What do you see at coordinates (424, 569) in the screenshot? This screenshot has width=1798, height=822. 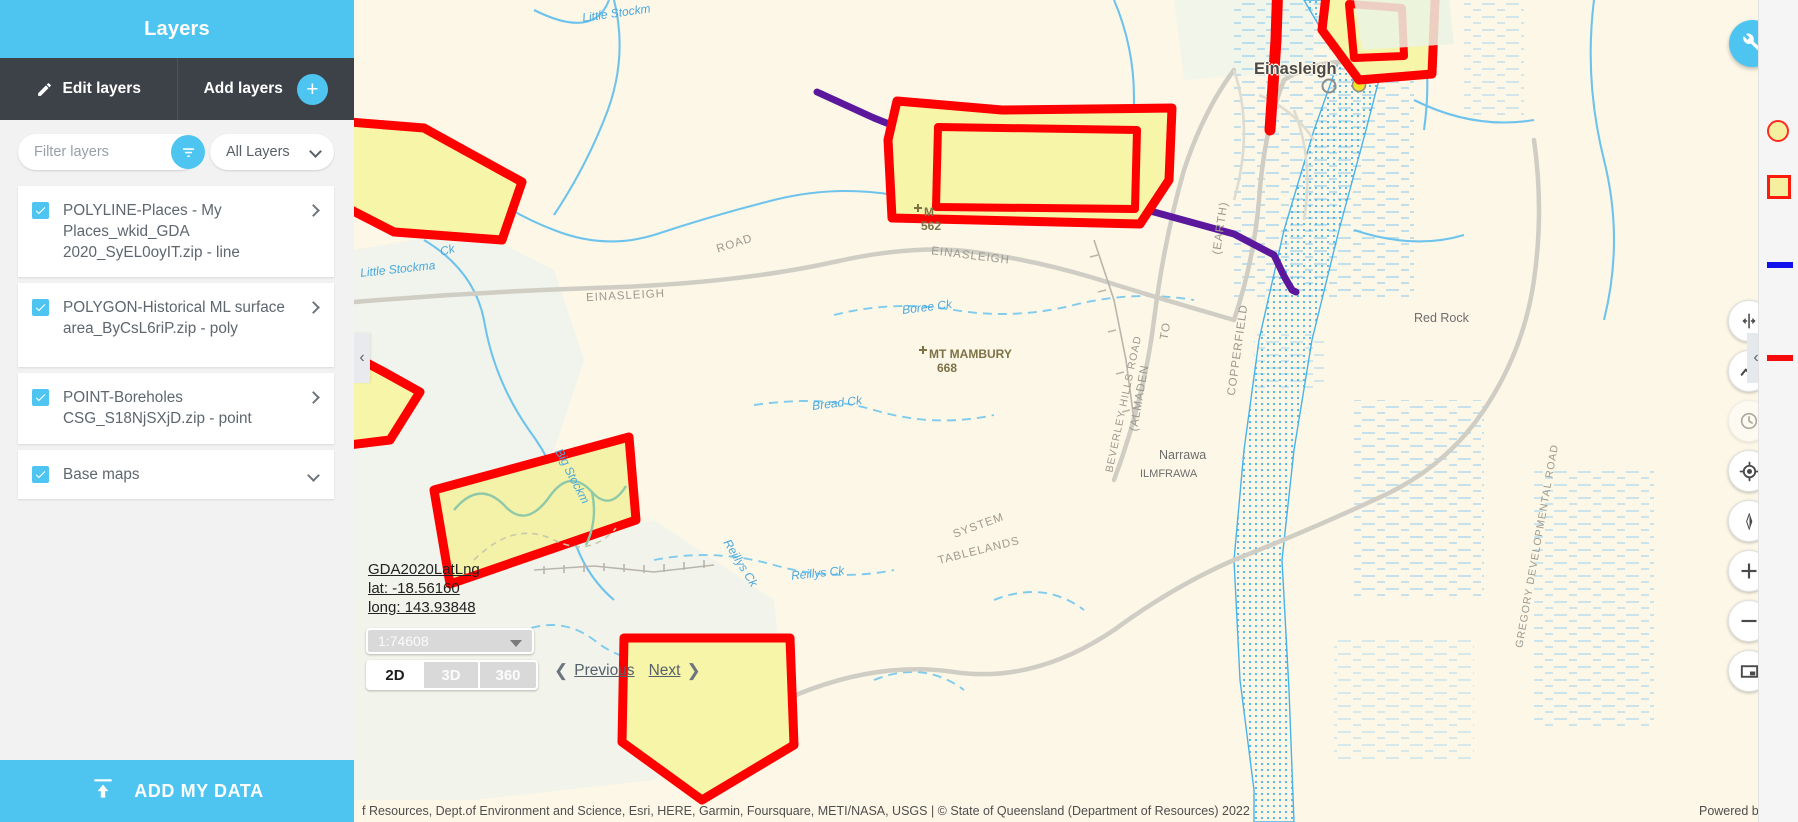 I see `coord-system: GDA2020LatLng` at bounding box center [424, 569].